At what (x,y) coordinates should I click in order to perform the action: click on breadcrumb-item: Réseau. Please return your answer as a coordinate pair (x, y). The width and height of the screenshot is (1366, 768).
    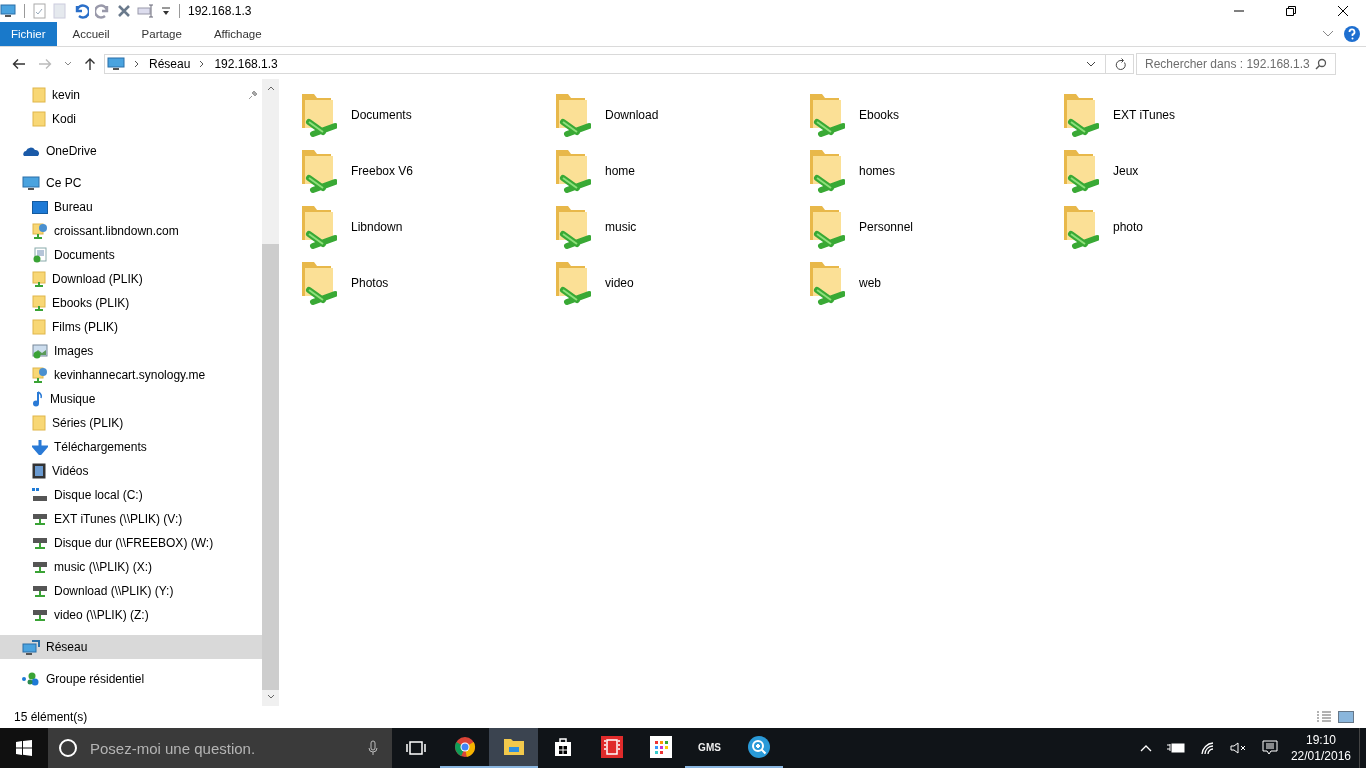
    Looking at the image, I should click on (170, 64).